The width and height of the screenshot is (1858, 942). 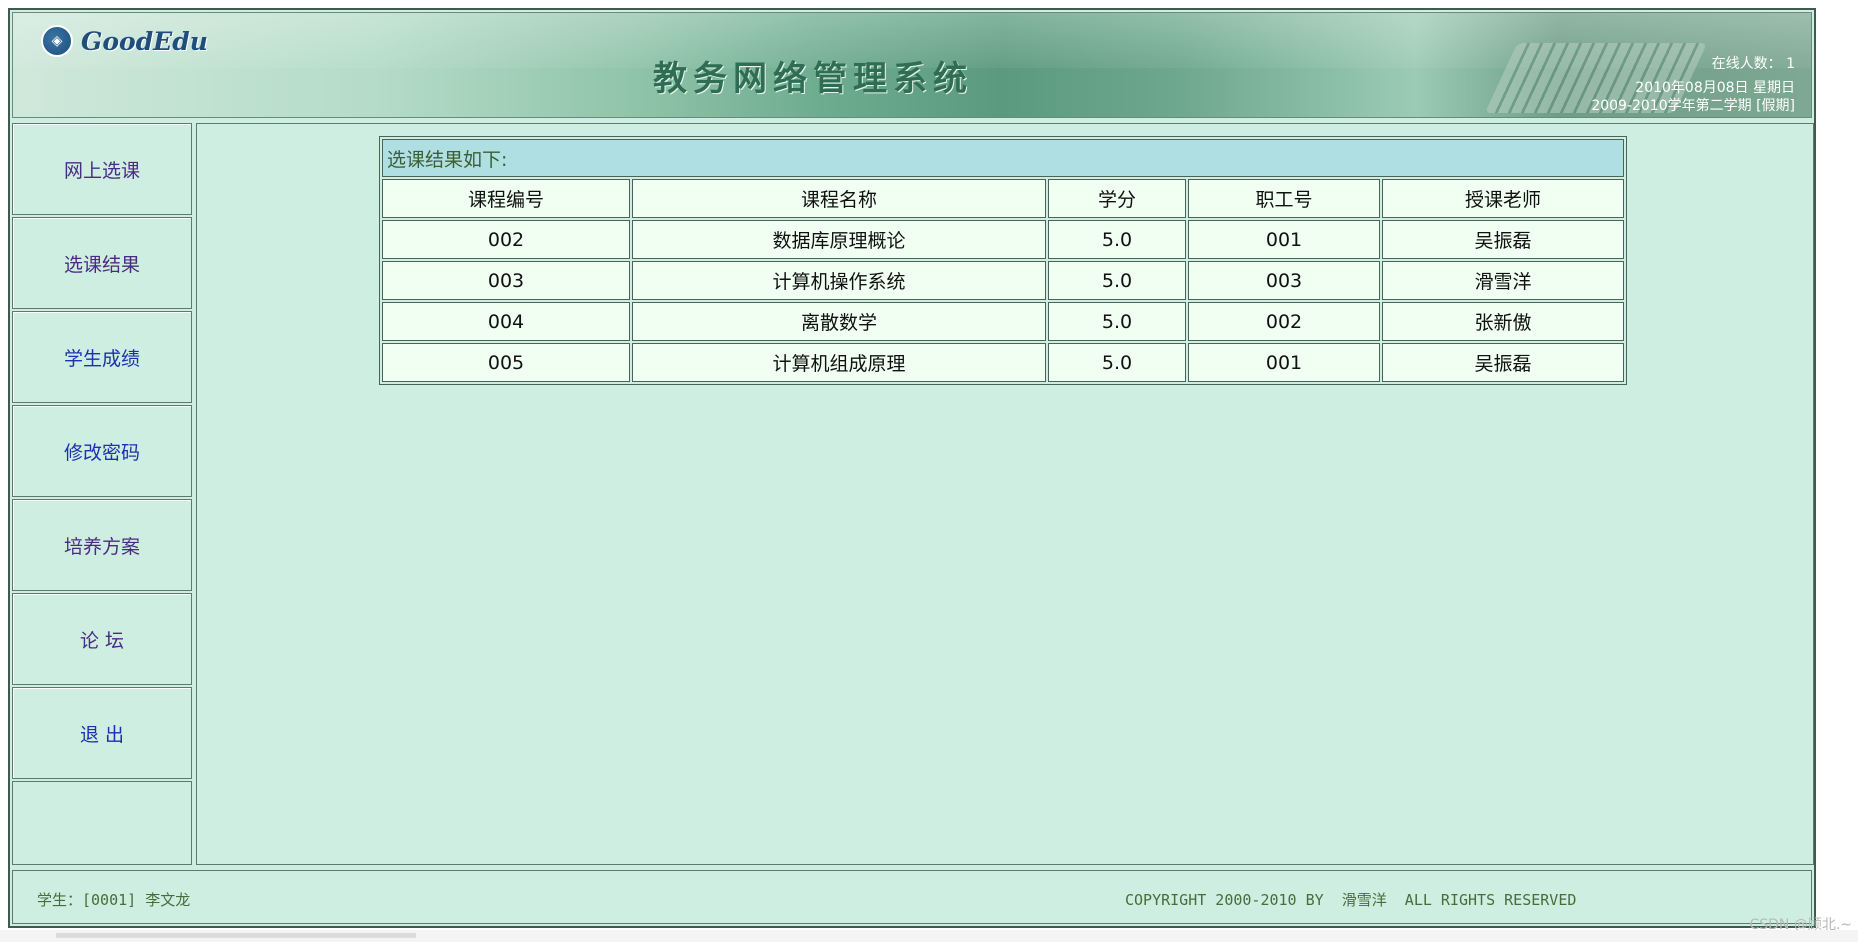 What do you see at coordinates (1117, 198) in the screenshot?
I see `column-header-credits: 学分` at bounding box center [1117, 198].